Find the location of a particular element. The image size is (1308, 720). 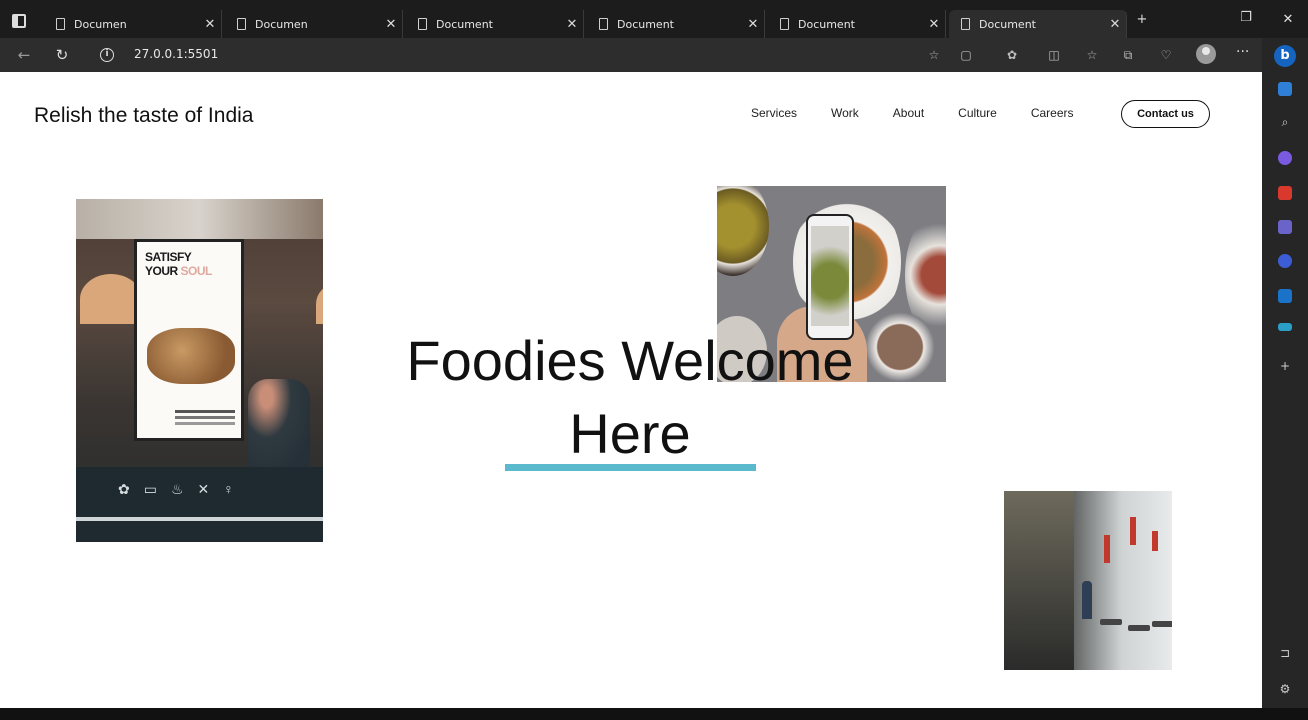

hero-title: Foodies Welcome Here is located at coordinates (630, 397).